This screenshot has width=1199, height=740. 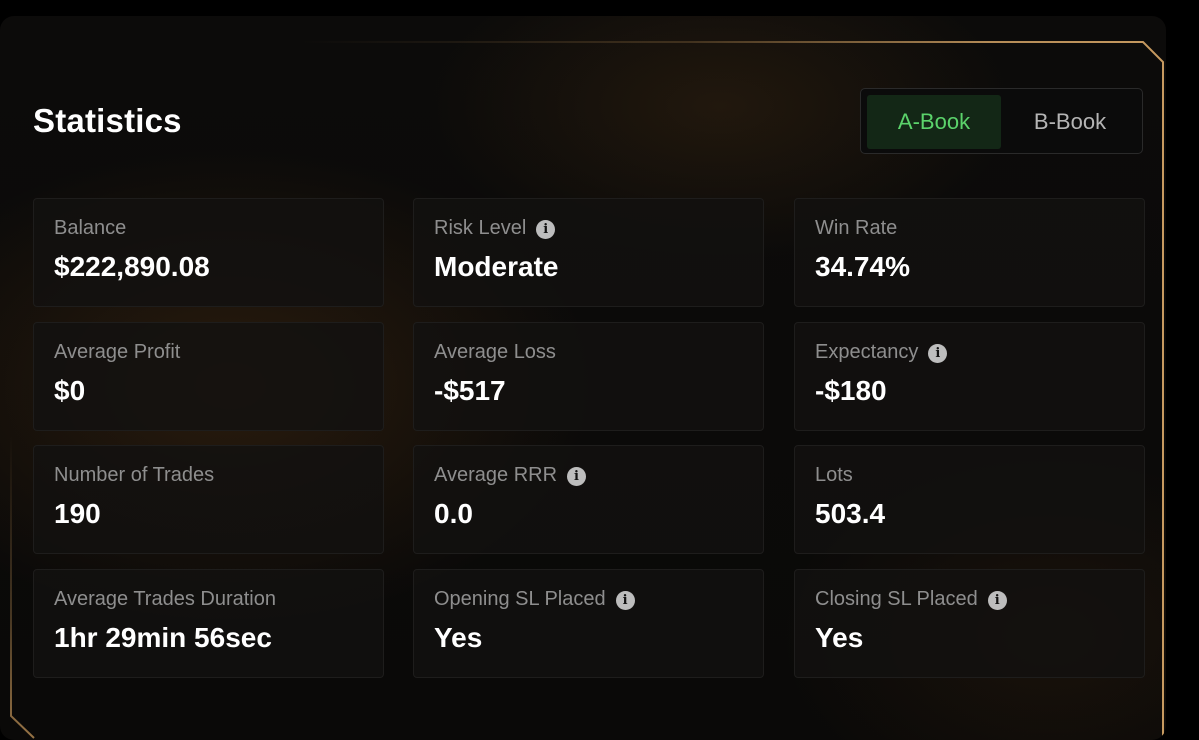 What do you see at coordinates (969, 252) in the screenshot?
I see `stat-card-win-rate: Win Rate 34.74%` at bounding box center [969, 252].